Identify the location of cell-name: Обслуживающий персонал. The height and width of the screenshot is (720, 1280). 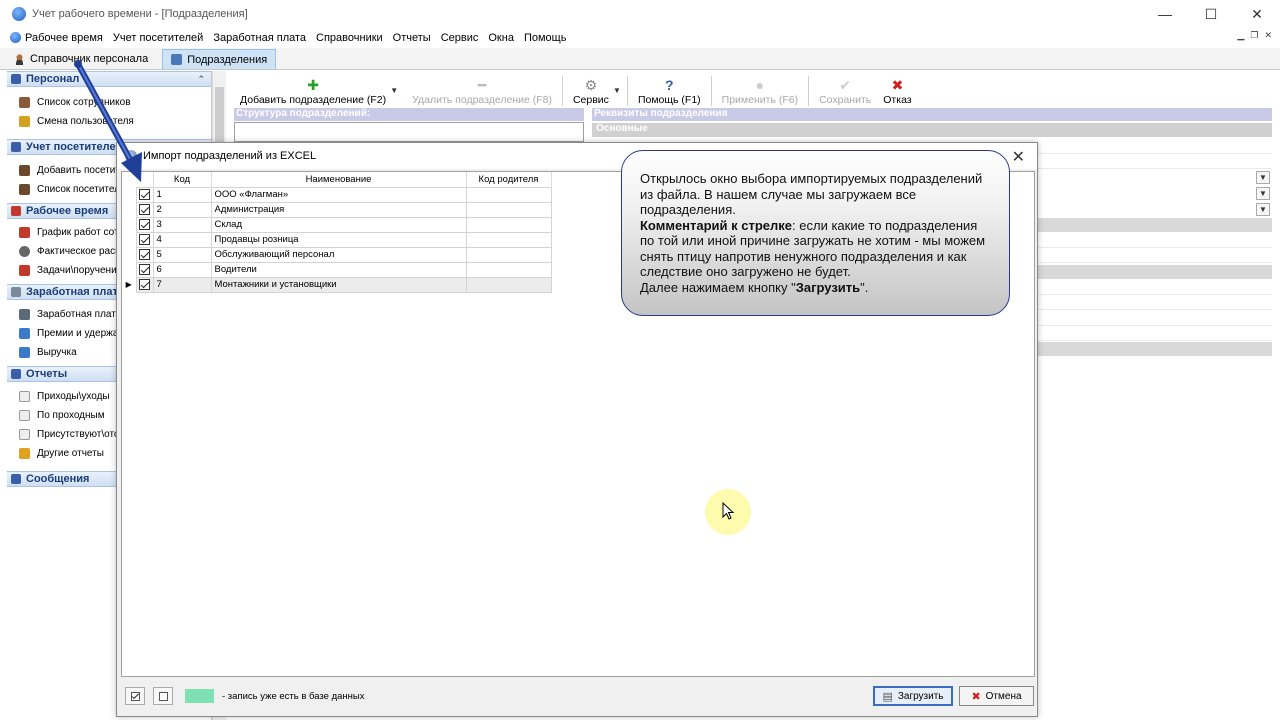
(338, 254).